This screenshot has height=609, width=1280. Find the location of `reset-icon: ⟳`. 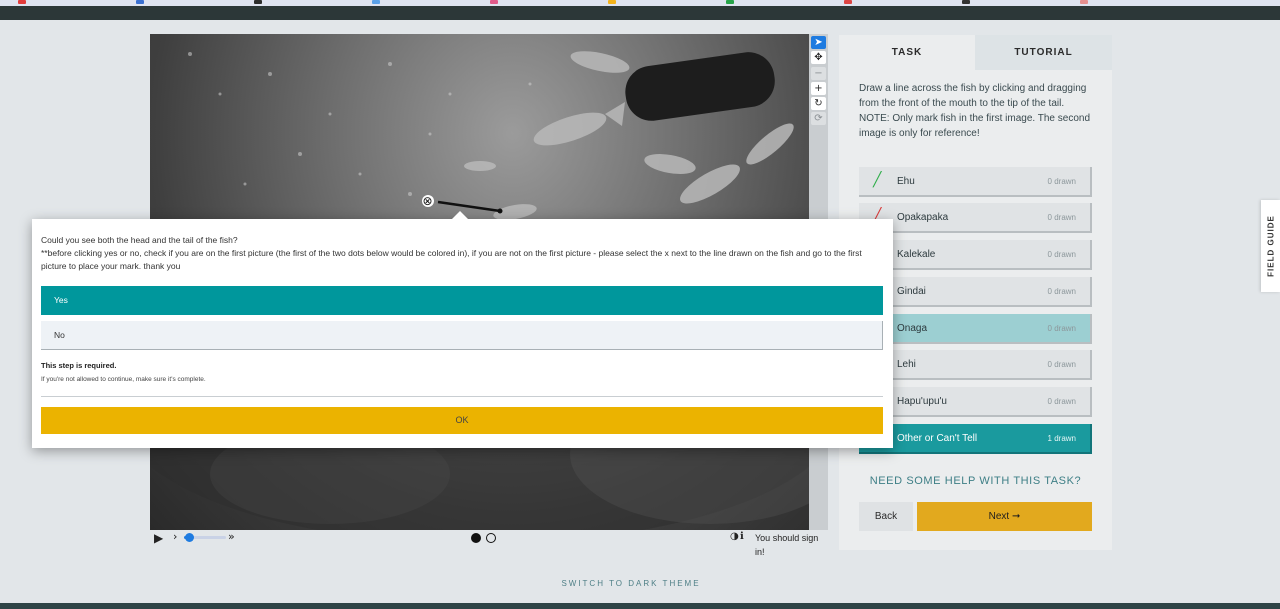

reset-icon: ⟳ is located at coordinates (818, 118).